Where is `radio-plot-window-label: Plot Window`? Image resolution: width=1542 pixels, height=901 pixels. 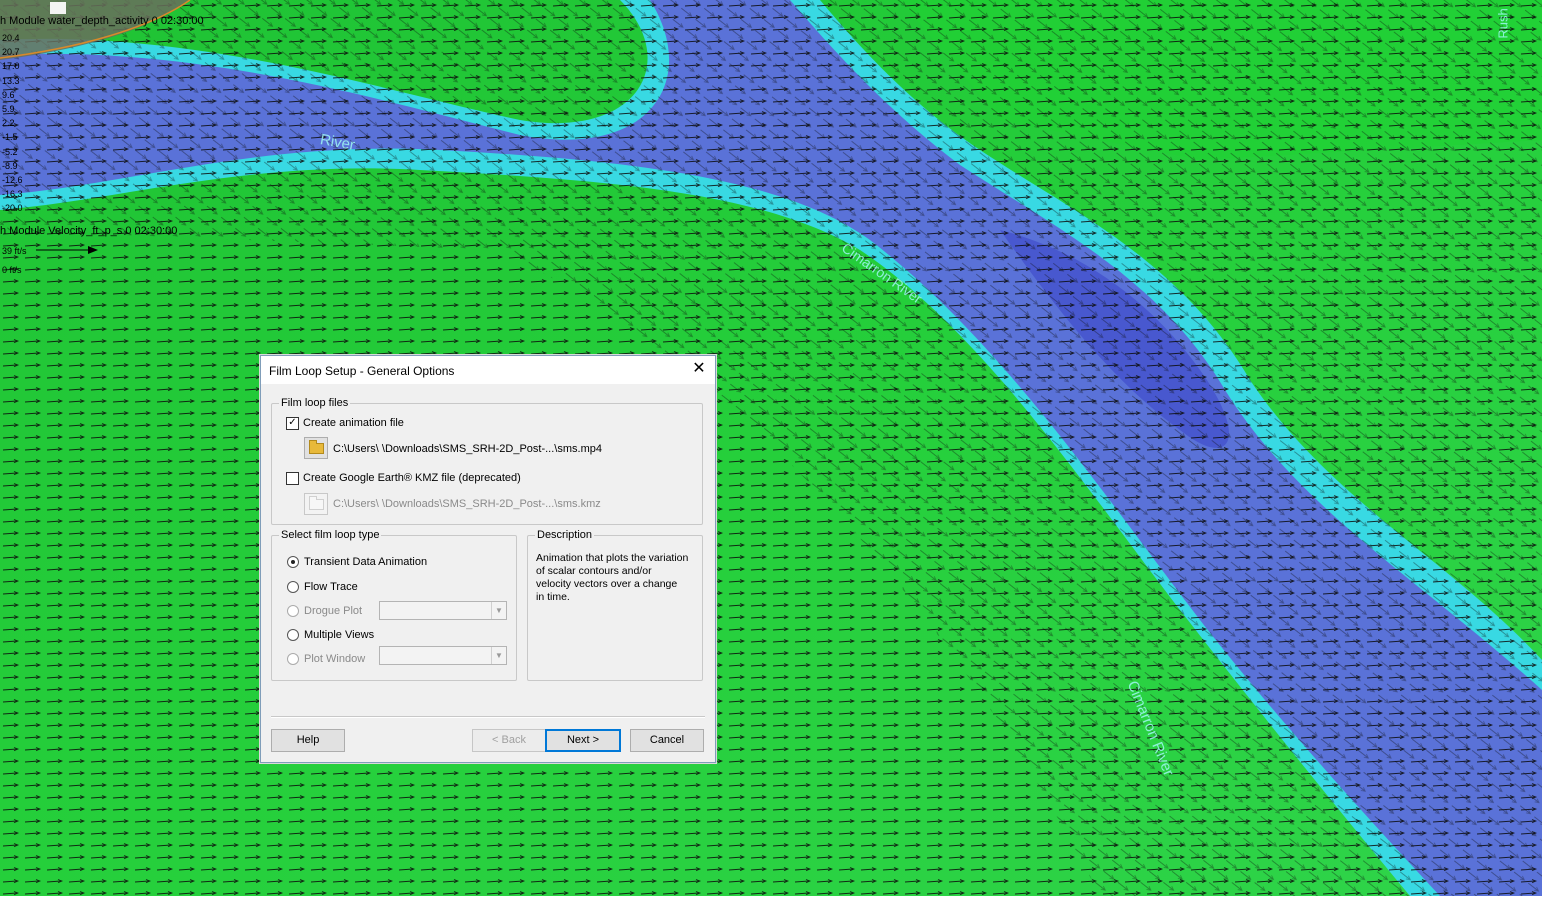
radio-plot-window-label: Plot Window is located at coordinates (335, 659).